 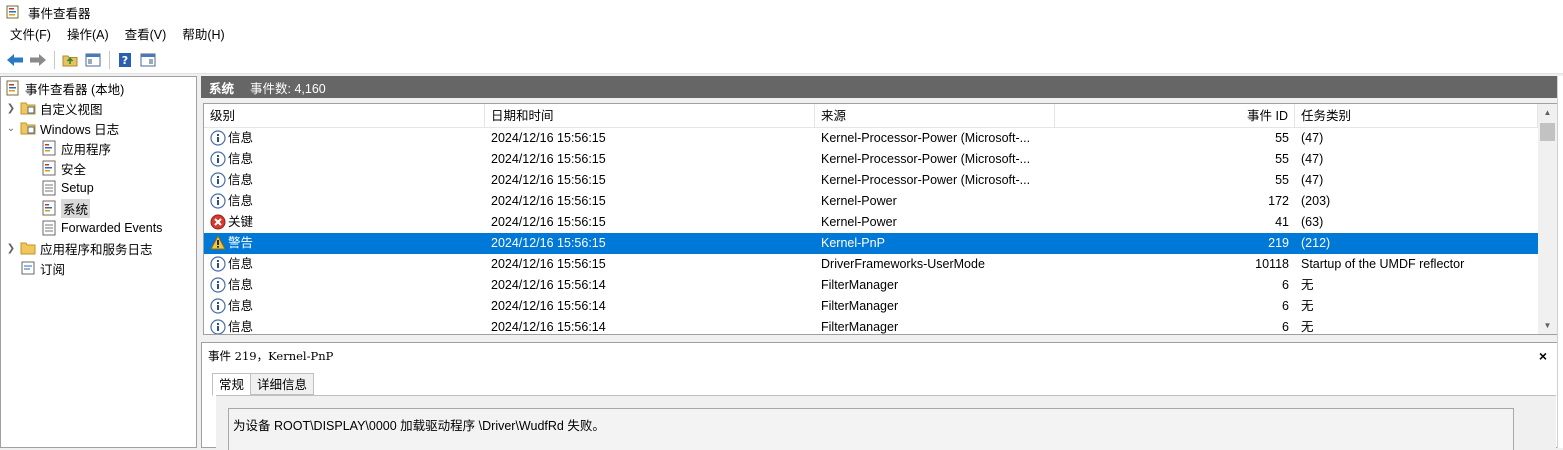 I want to click on tree-label: 应用程序和服务日志, so click(x=96, y=249).